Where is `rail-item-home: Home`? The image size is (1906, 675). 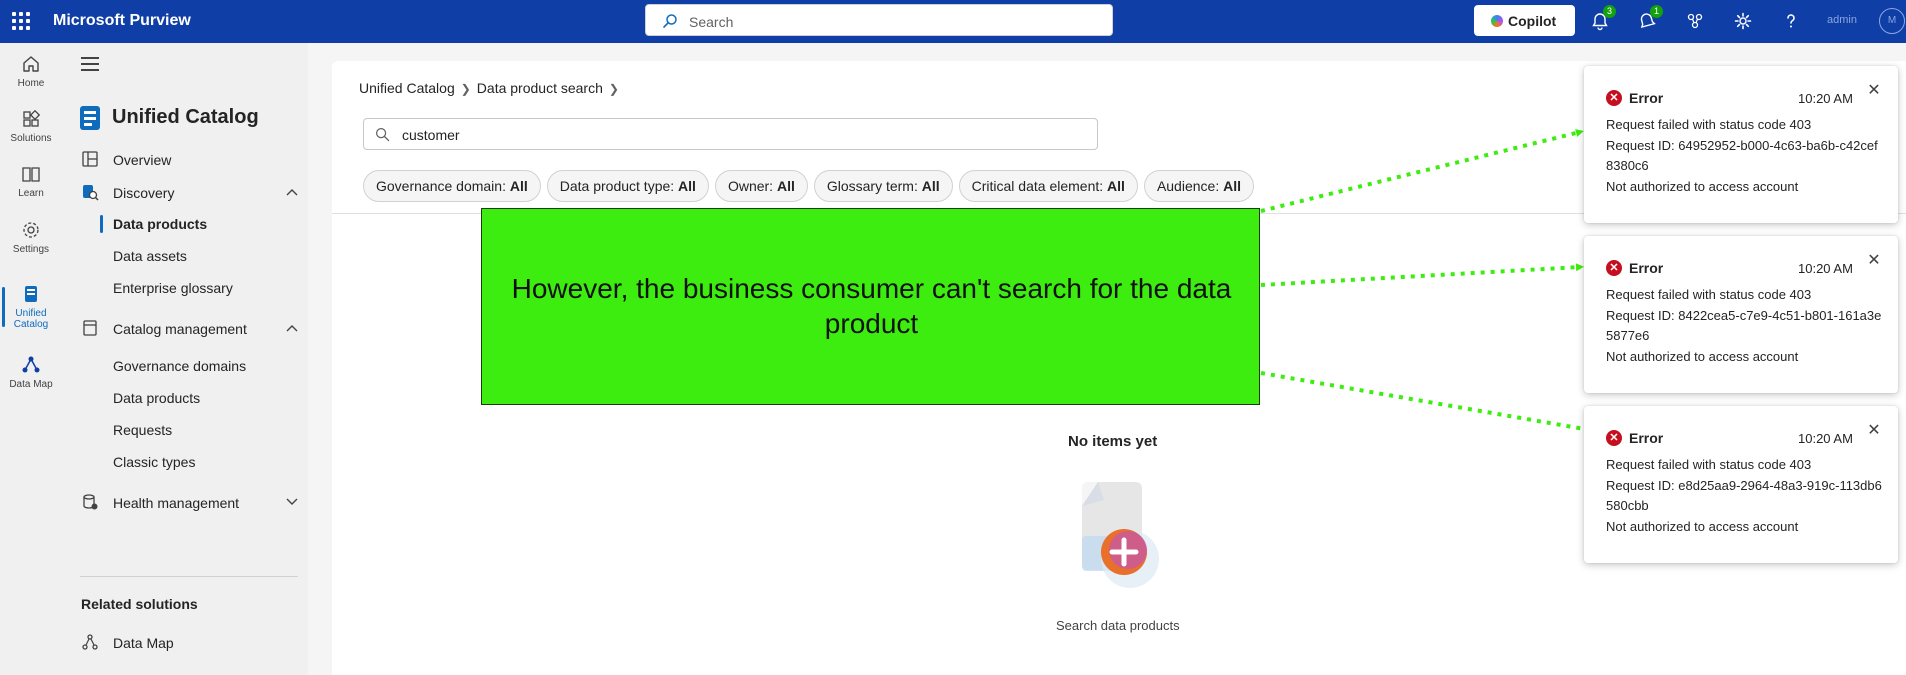 rail-item-home: Home is located at coordinates (31, 71).